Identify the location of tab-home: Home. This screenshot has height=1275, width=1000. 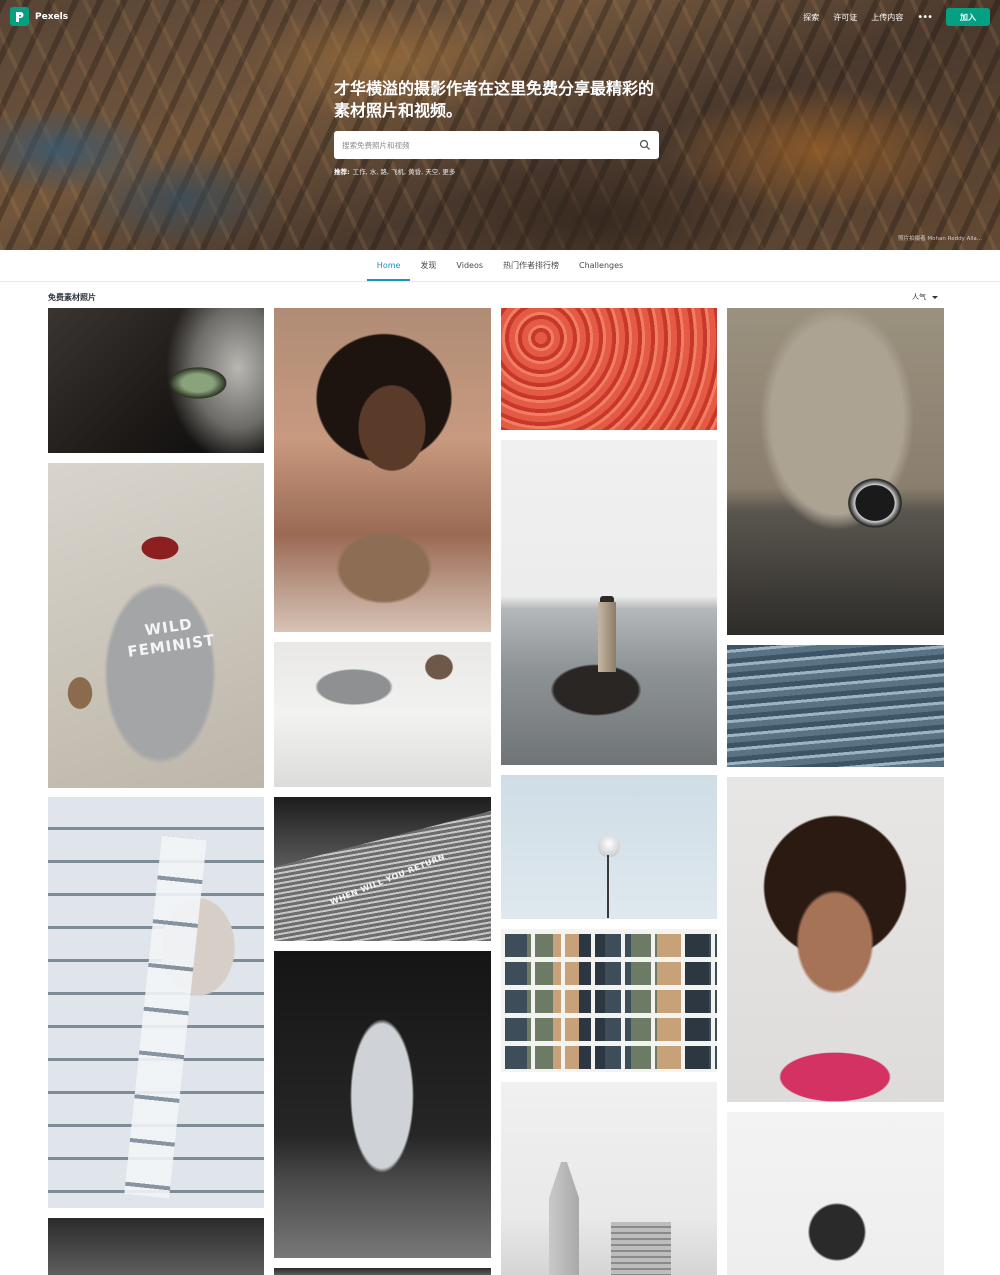
(388, 265).